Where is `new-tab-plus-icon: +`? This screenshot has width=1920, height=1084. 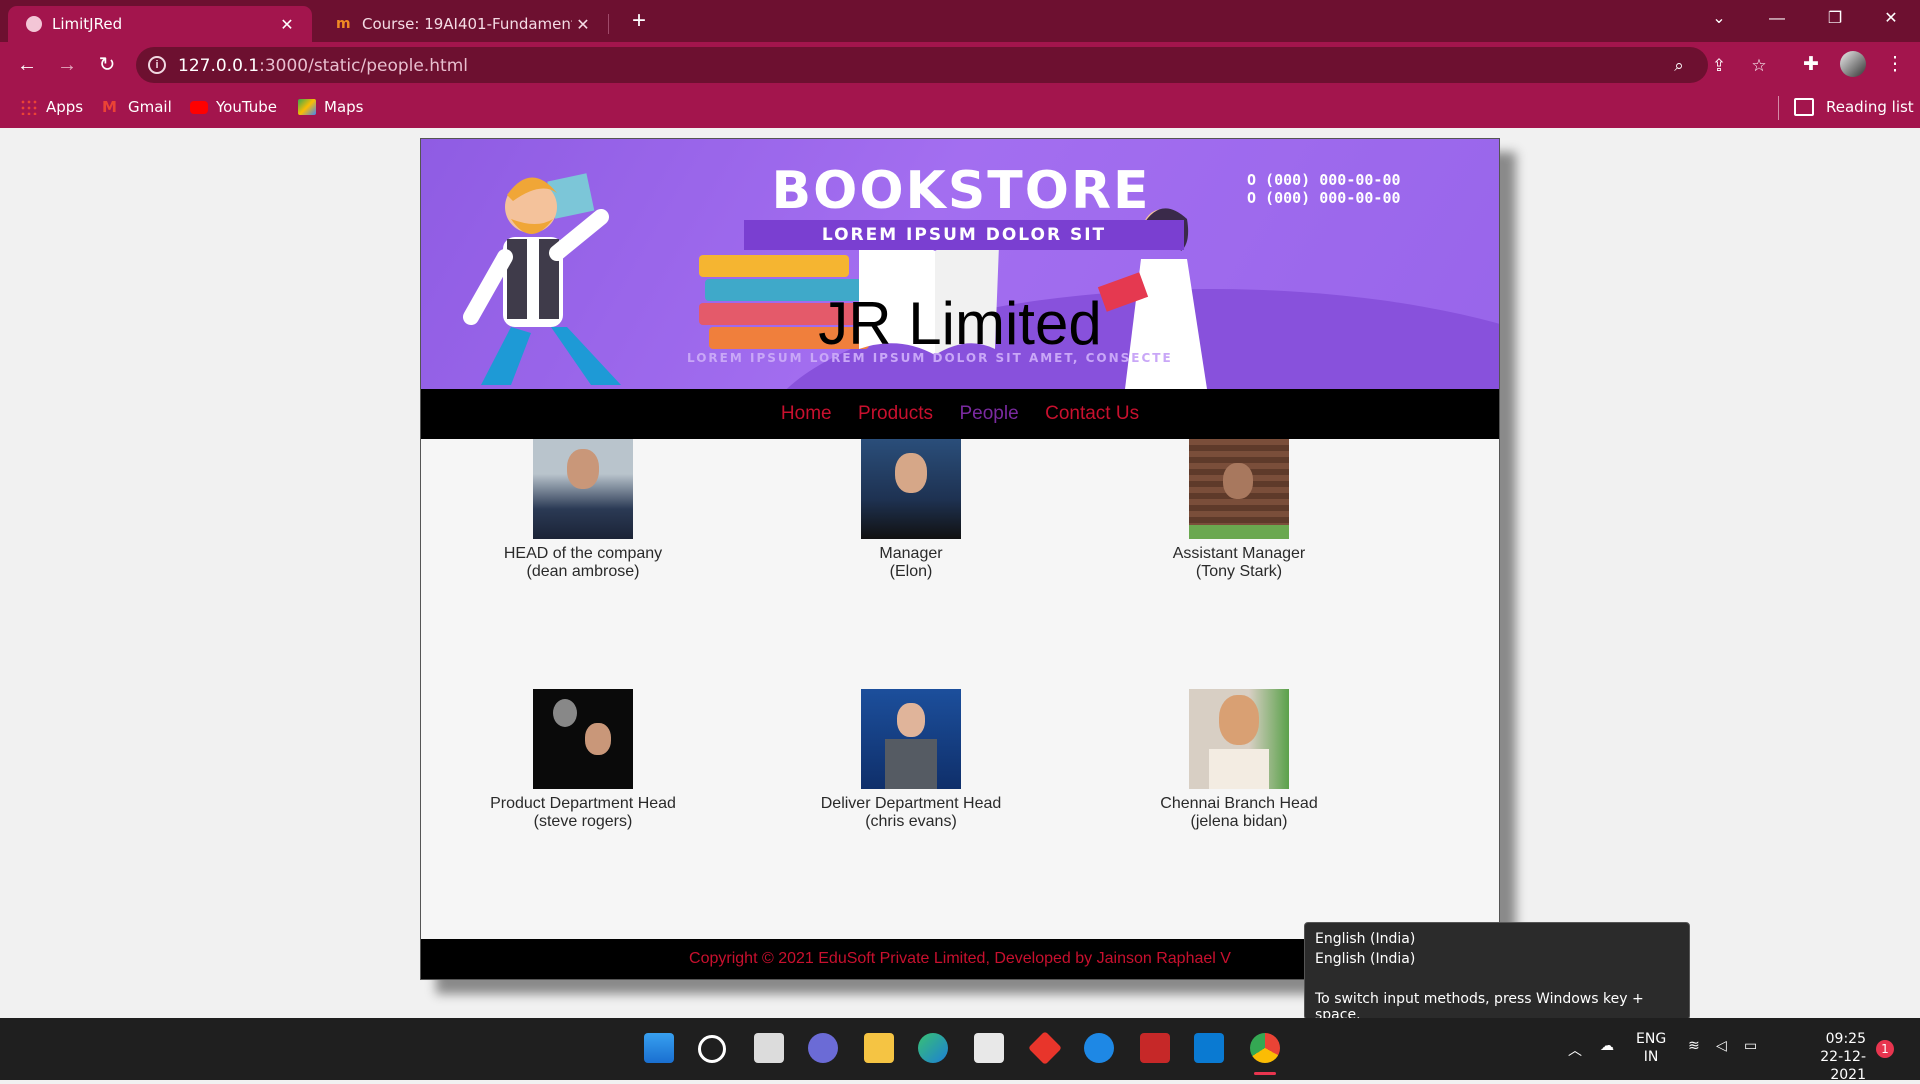 new-tab-plus-icon: + is located at coordinates (639, 21).